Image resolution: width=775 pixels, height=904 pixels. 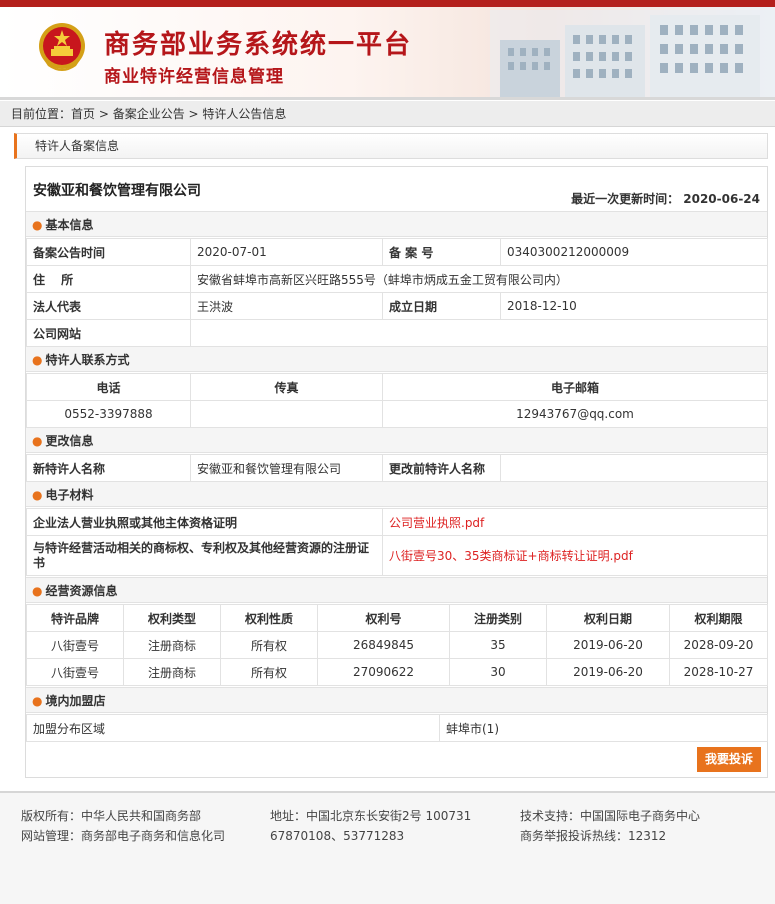 What do you see at coordinates (396, 359) in the screenshot?
I see `contact-heading: ● 特许人联系方式` at bounding box center [396, 359].